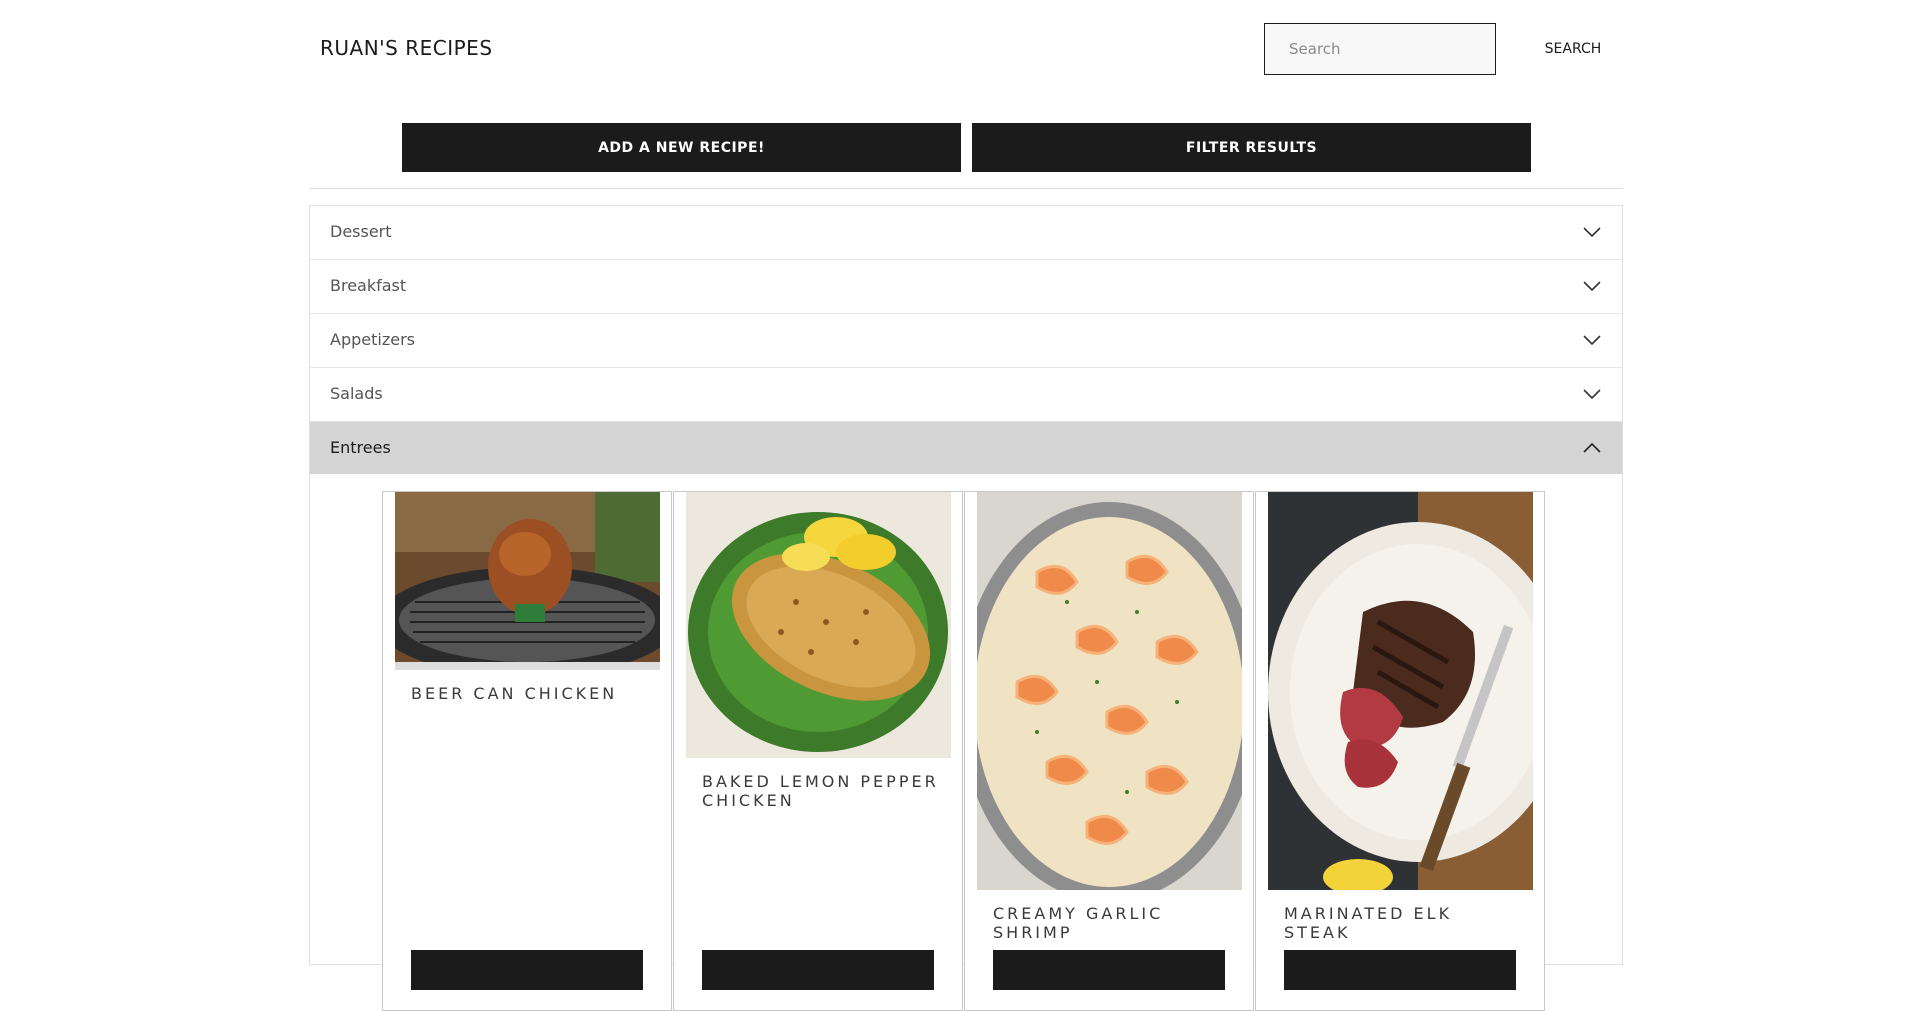 The image size is (1905, 1011). Describe the element at coordinates (966, 287) in the screenshot. I see `category-breakfast: Breakfast` at that location.